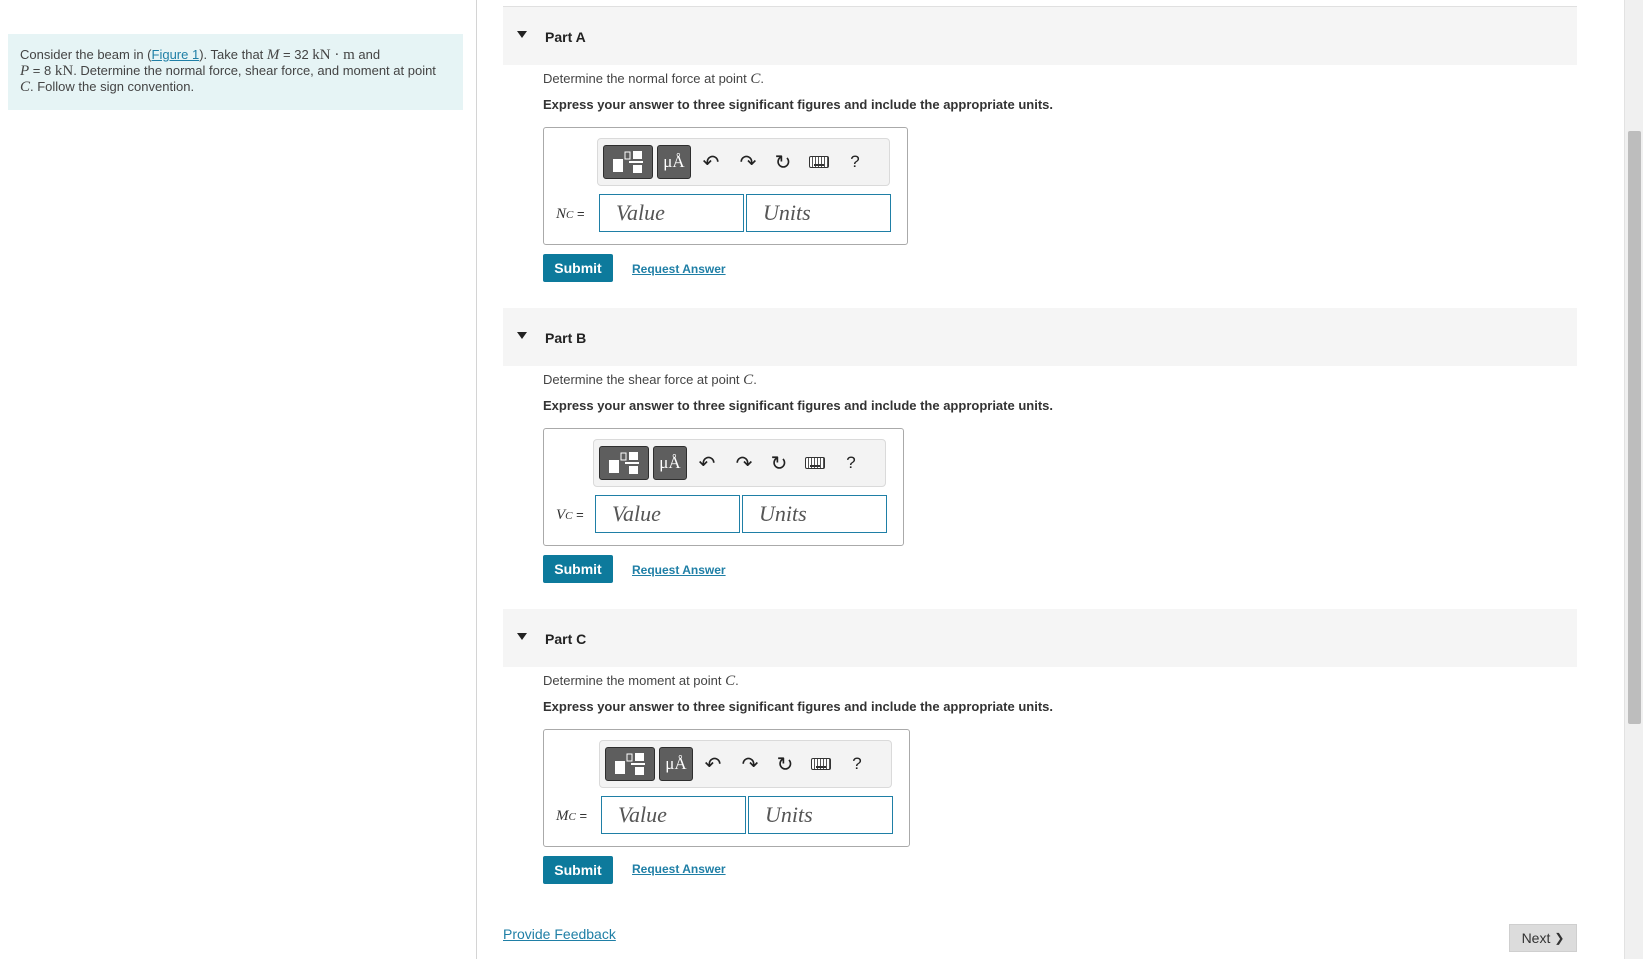  I want to click on symbol-p: P, so click(25, 71).